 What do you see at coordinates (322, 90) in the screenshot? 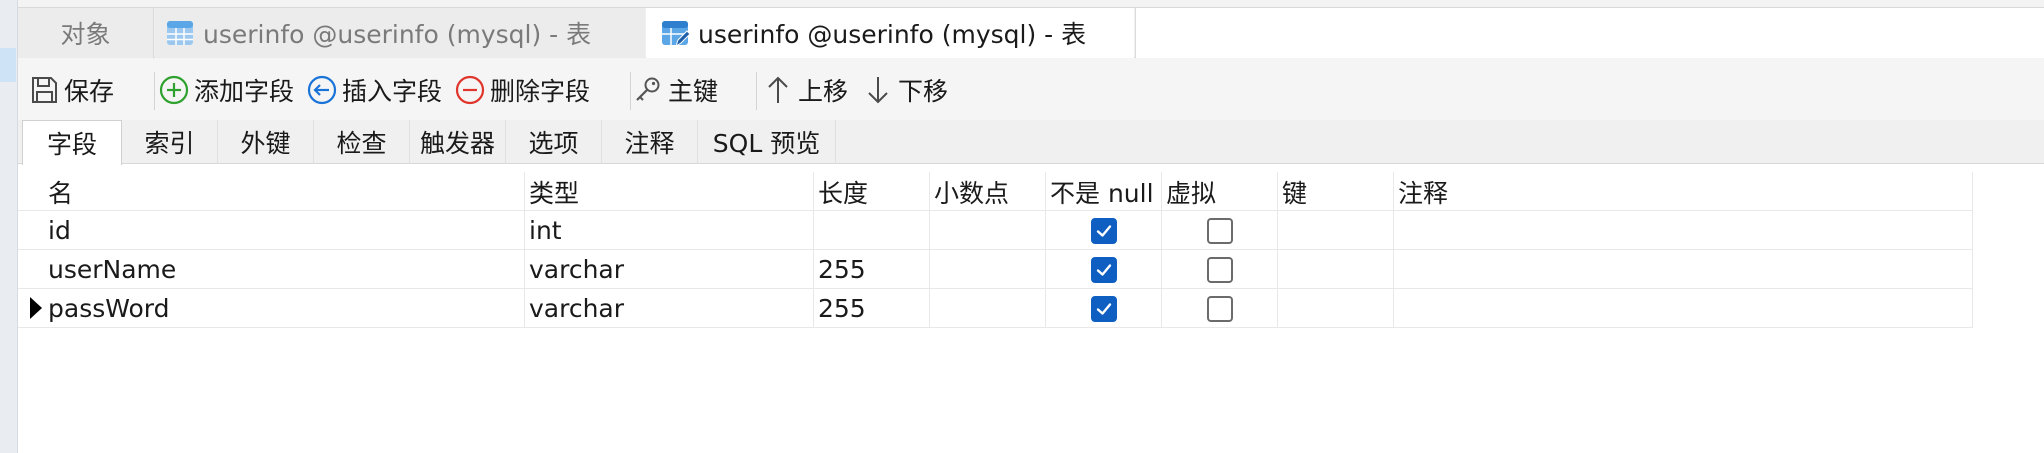
I see `insert-arrow-left-icon` at bounding box center [322, 90].